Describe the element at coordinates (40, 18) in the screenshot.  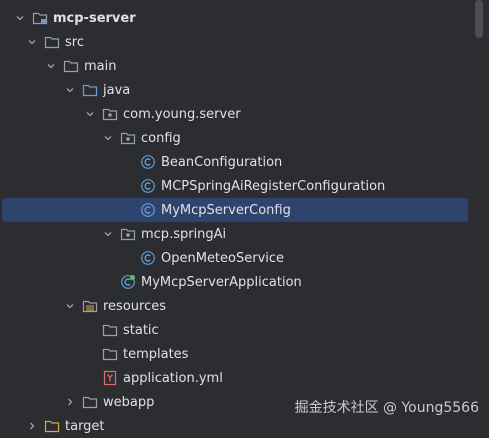
I see `module-folder-icon` at that location.